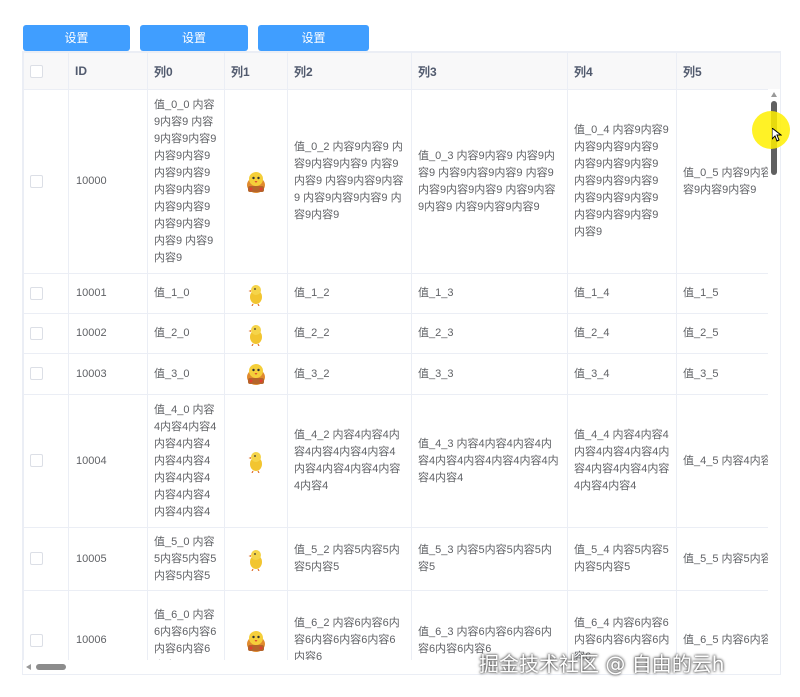  Describe the element at coordinates (622, 71) in the screenshot. I see `column-header-col4: 列4` at that location.